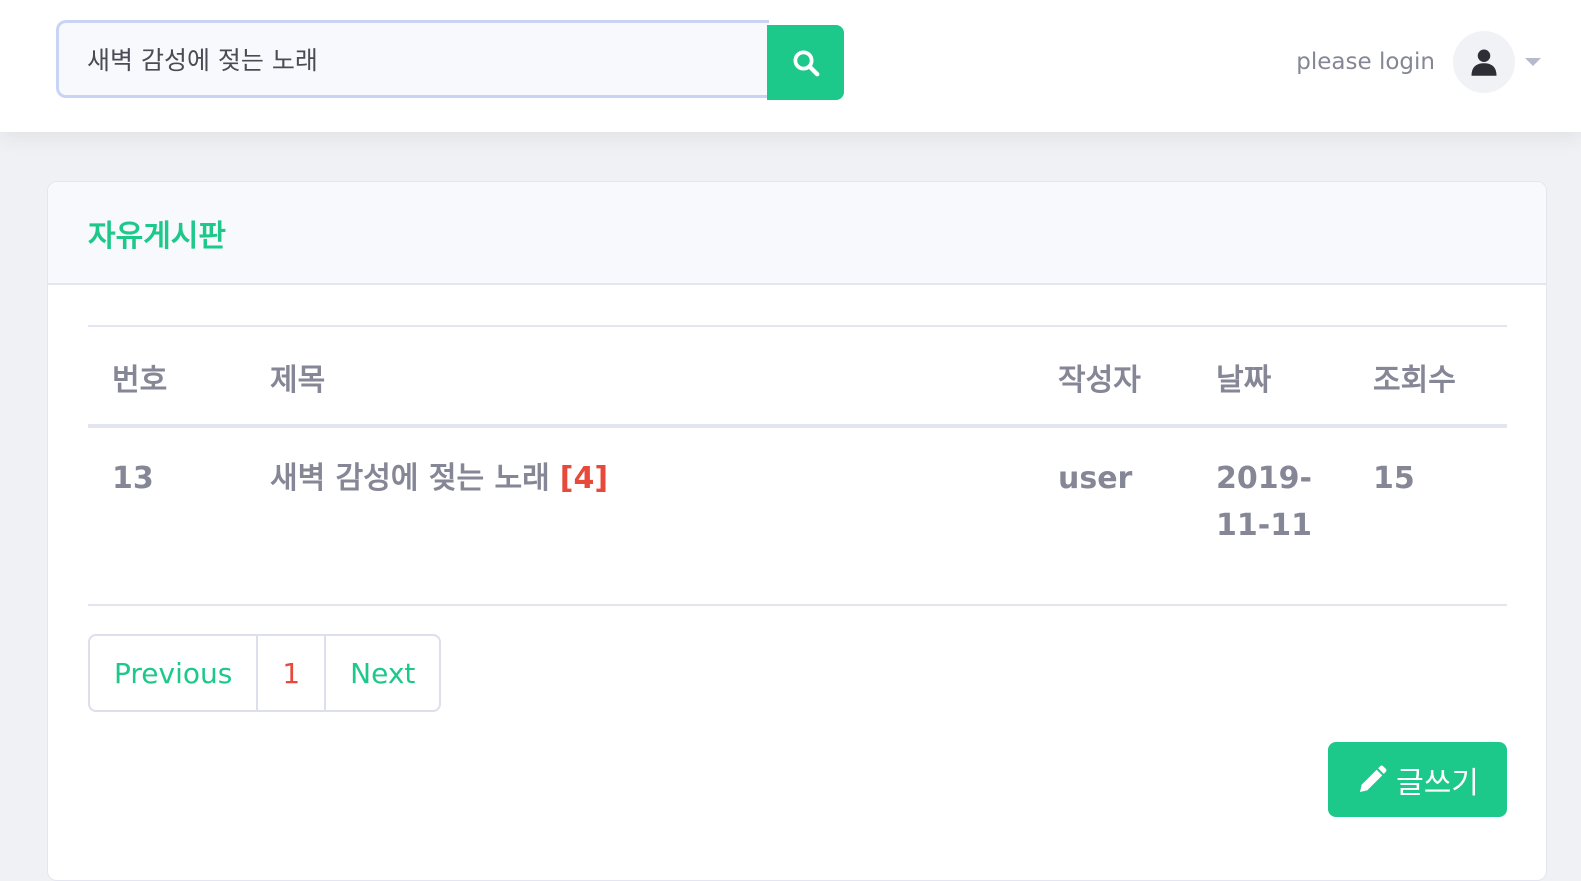  I want to click on search-form, so click(450, 61).